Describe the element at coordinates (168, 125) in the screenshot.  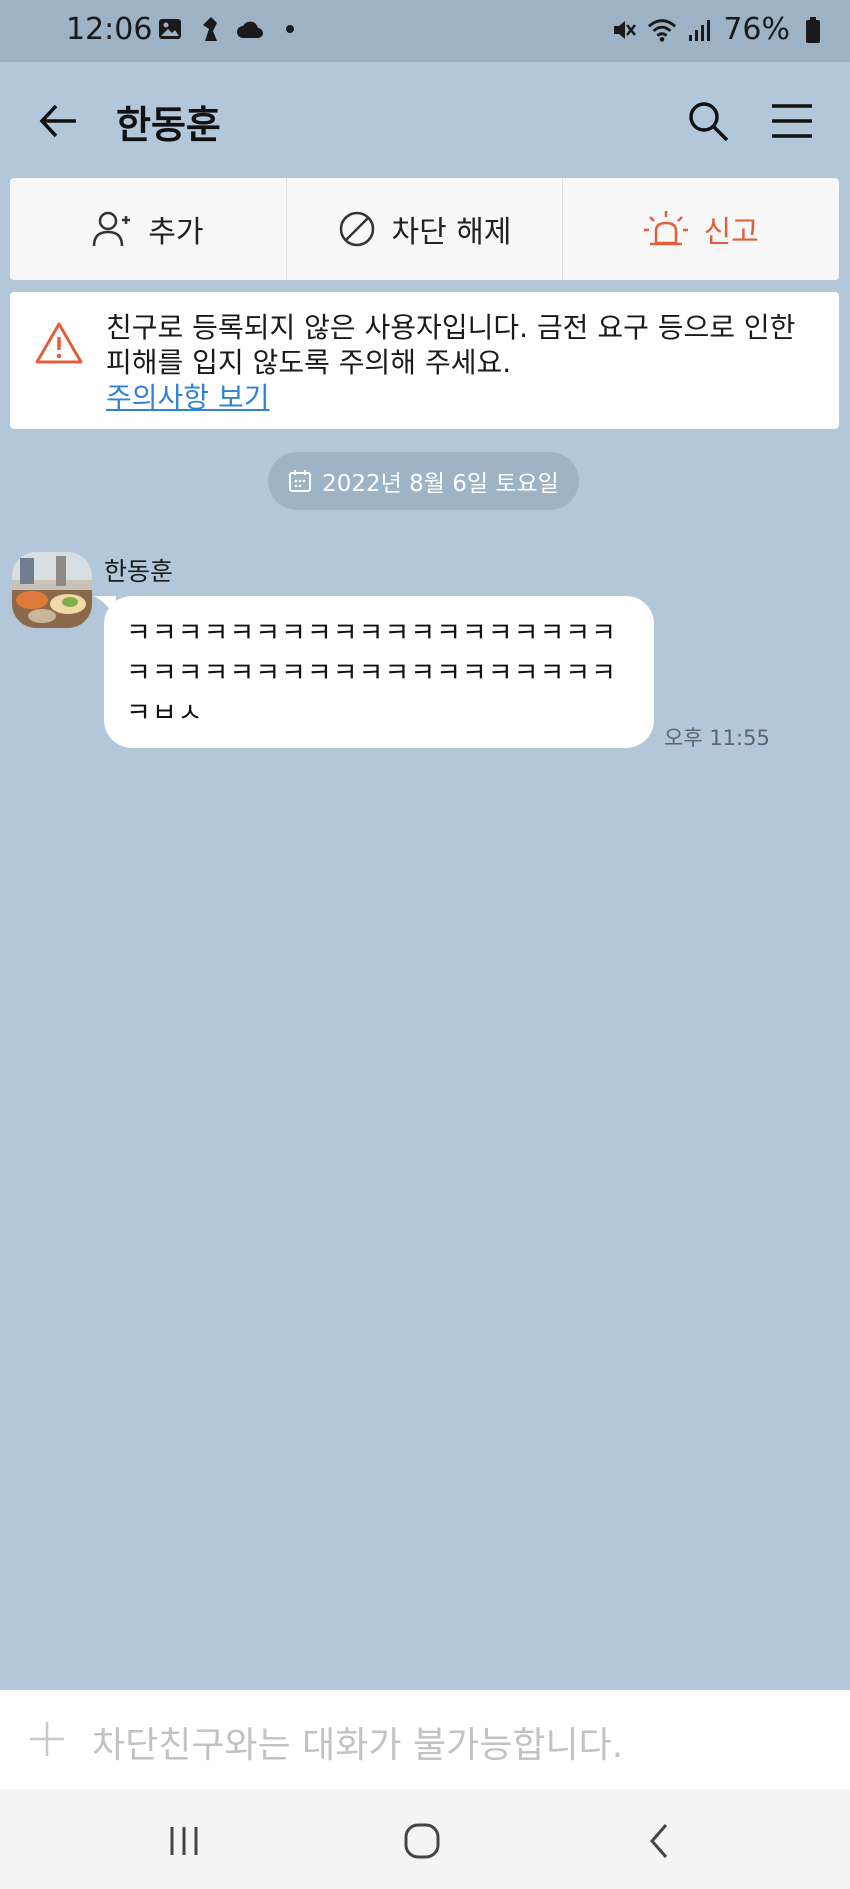
I see `chat-title: 한동훈` at that location.